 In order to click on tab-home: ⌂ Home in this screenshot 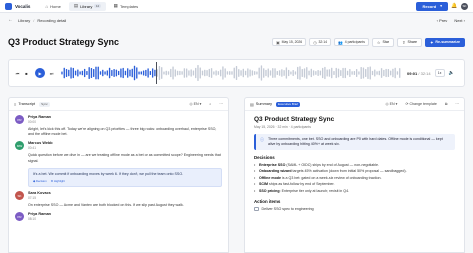, I will do `click(52, 6)`.